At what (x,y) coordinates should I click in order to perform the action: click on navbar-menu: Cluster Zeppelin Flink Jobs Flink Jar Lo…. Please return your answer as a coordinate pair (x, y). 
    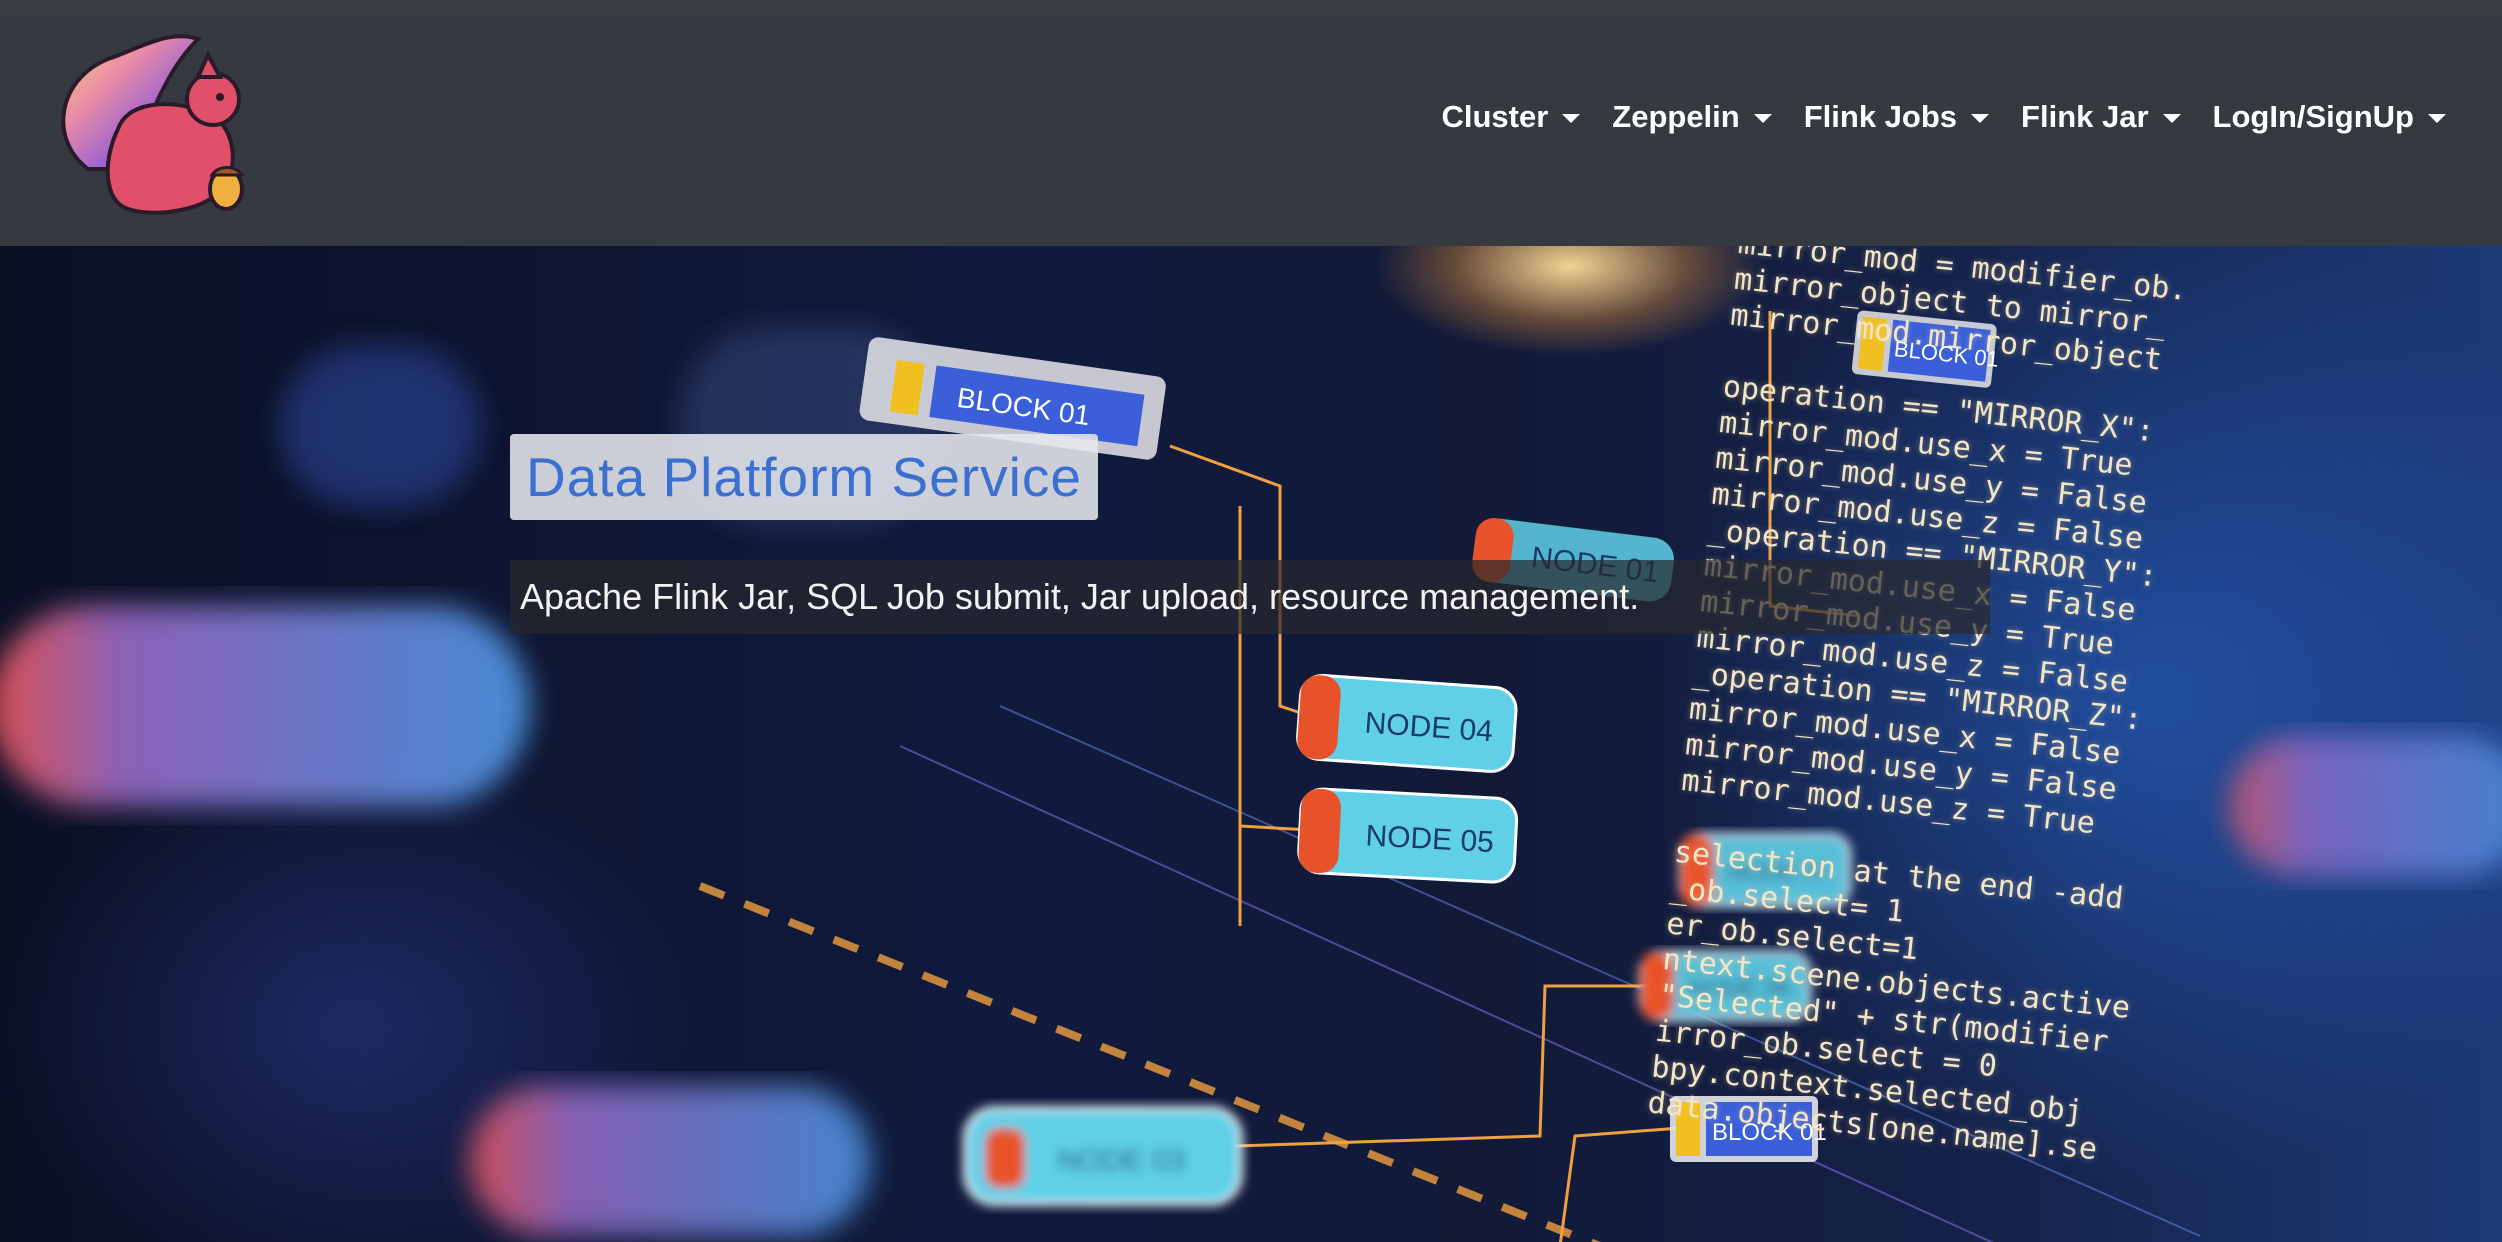
    Looking at the image, I should click on (1943, 117).